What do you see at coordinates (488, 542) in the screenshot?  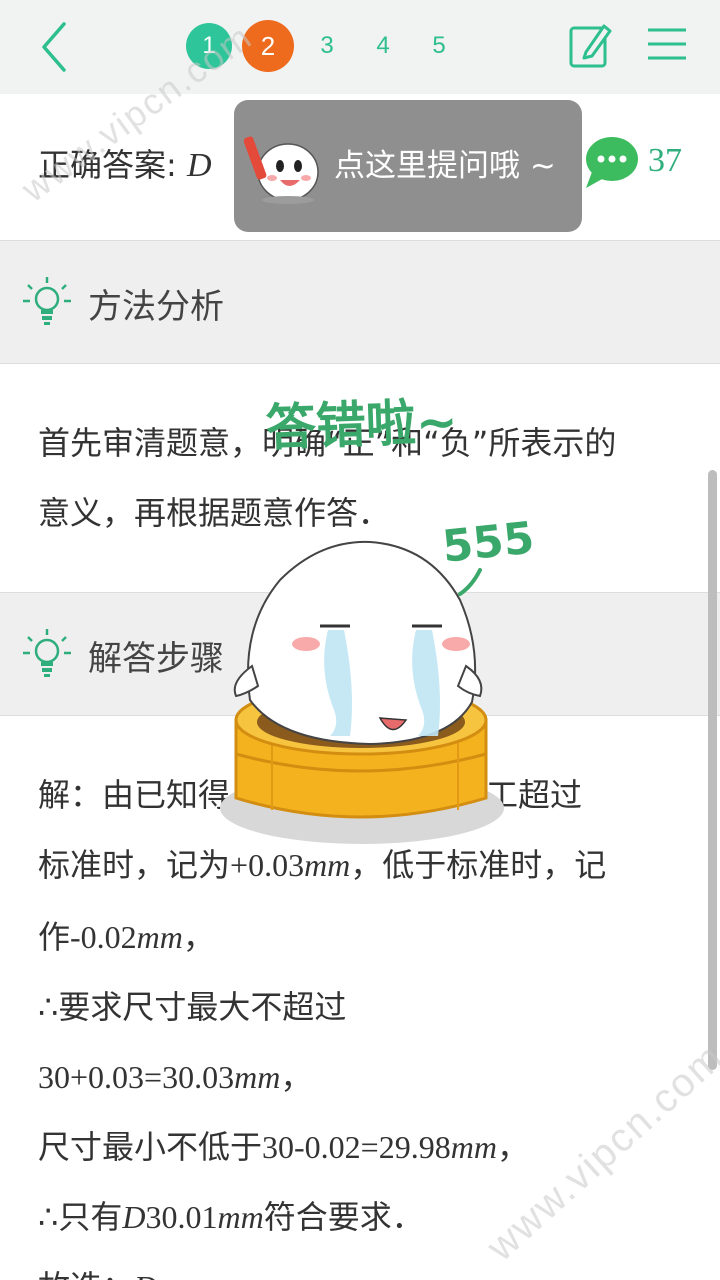 I see `cry-text: 555` at bounding box center [488, 542].